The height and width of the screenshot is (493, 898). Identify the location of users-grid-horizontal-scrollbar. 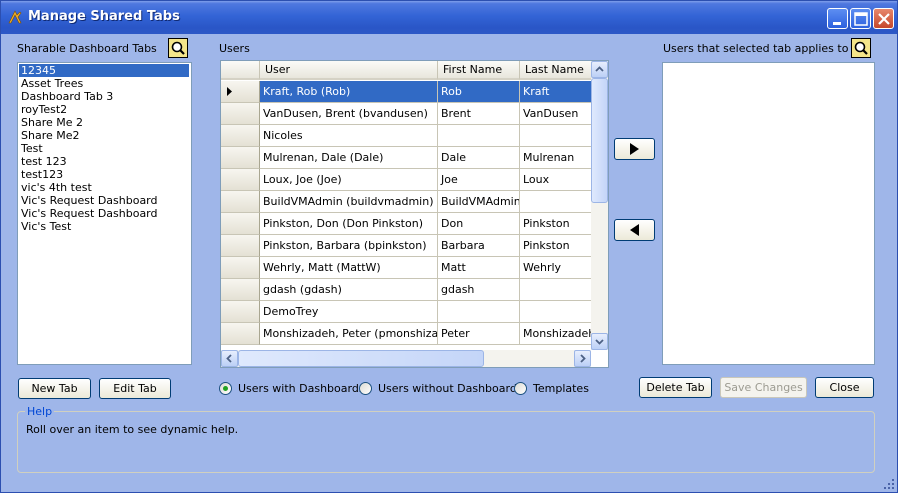
(406, 358).